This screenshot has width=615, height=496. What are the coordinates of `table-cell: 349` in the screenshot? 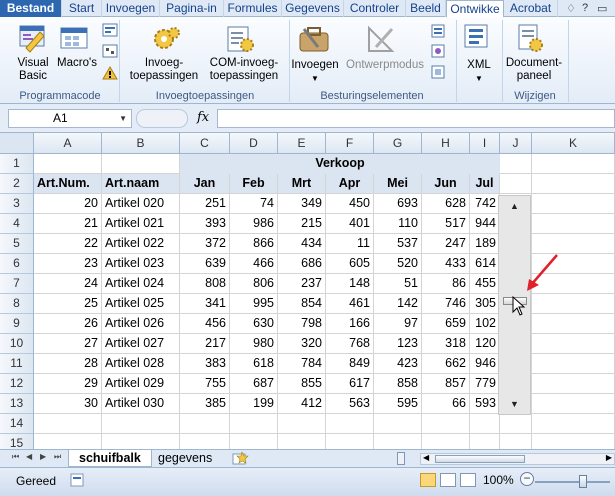 It's located at (302, 204).